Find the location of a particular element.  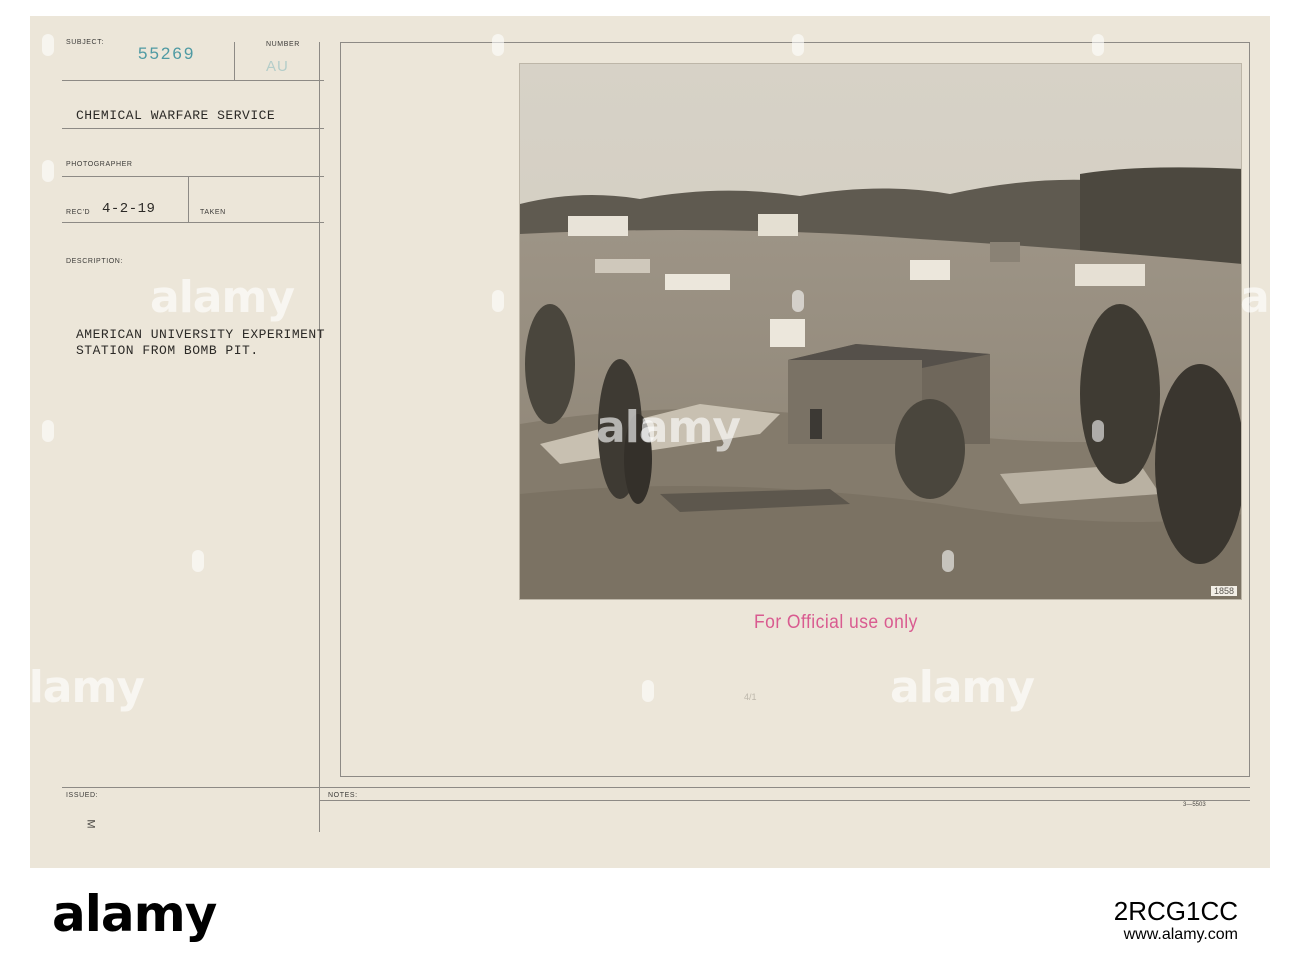

recd-label: REC'D is located at coordinates (78, 212).